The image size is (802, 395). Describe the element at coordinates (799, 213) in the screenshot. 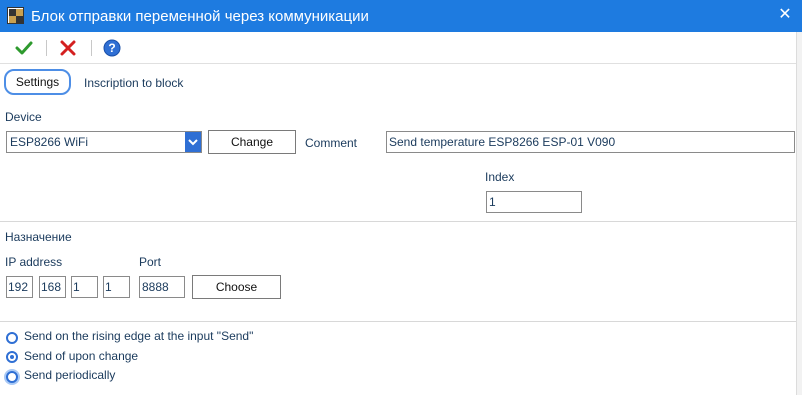

I see `window-edge` at that location.